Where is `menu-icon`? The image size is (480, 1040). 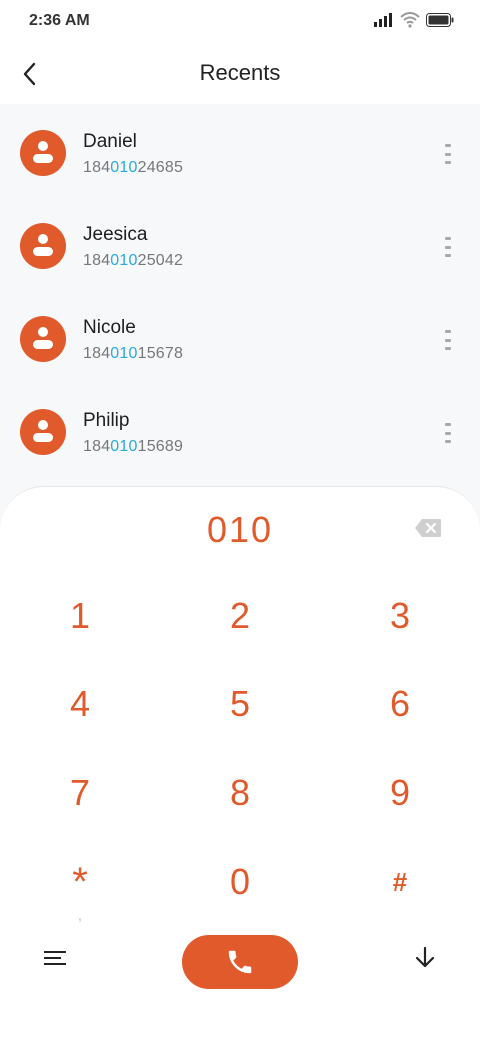 menu-icon is located at coordinates (55, 958).